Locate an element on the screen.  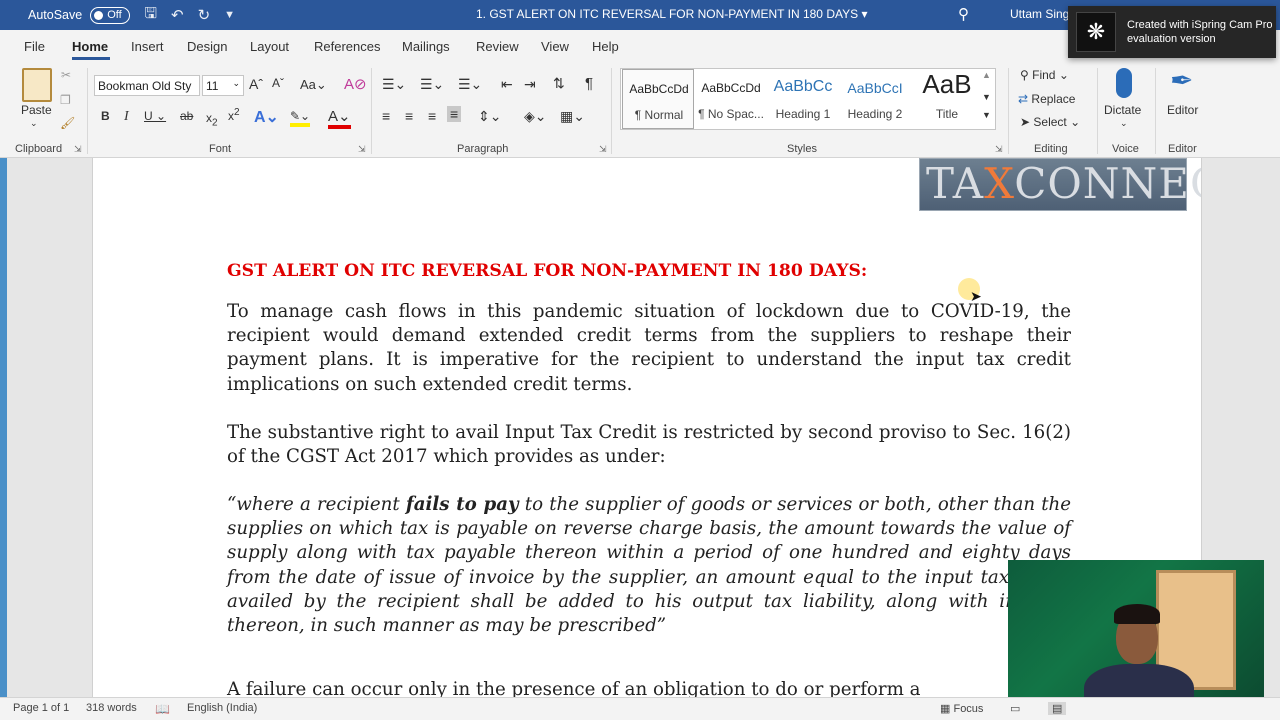
select-button: ➤ Select ⌄ is located at coordinates (1050, 122).